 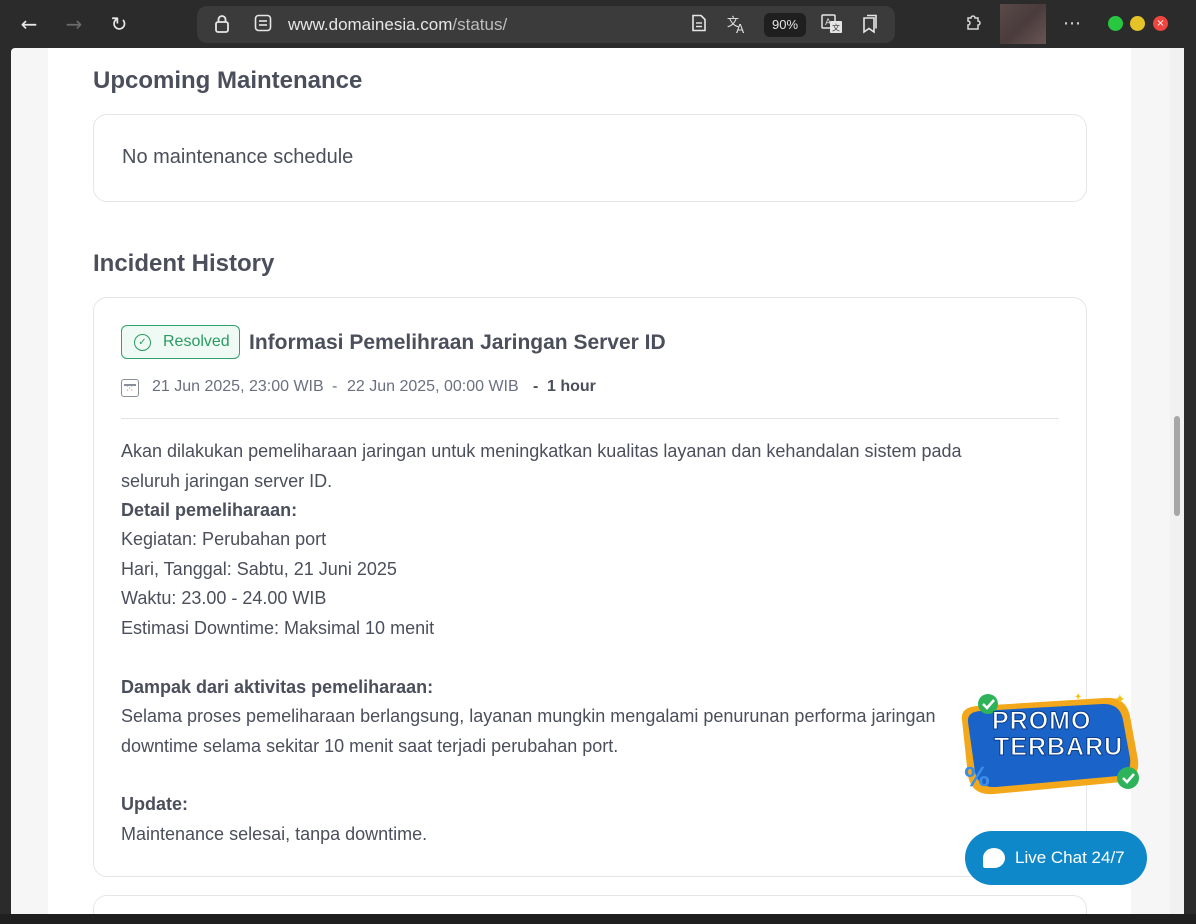 I want to click on window-bottom-edge, so click(x=598, y=919).